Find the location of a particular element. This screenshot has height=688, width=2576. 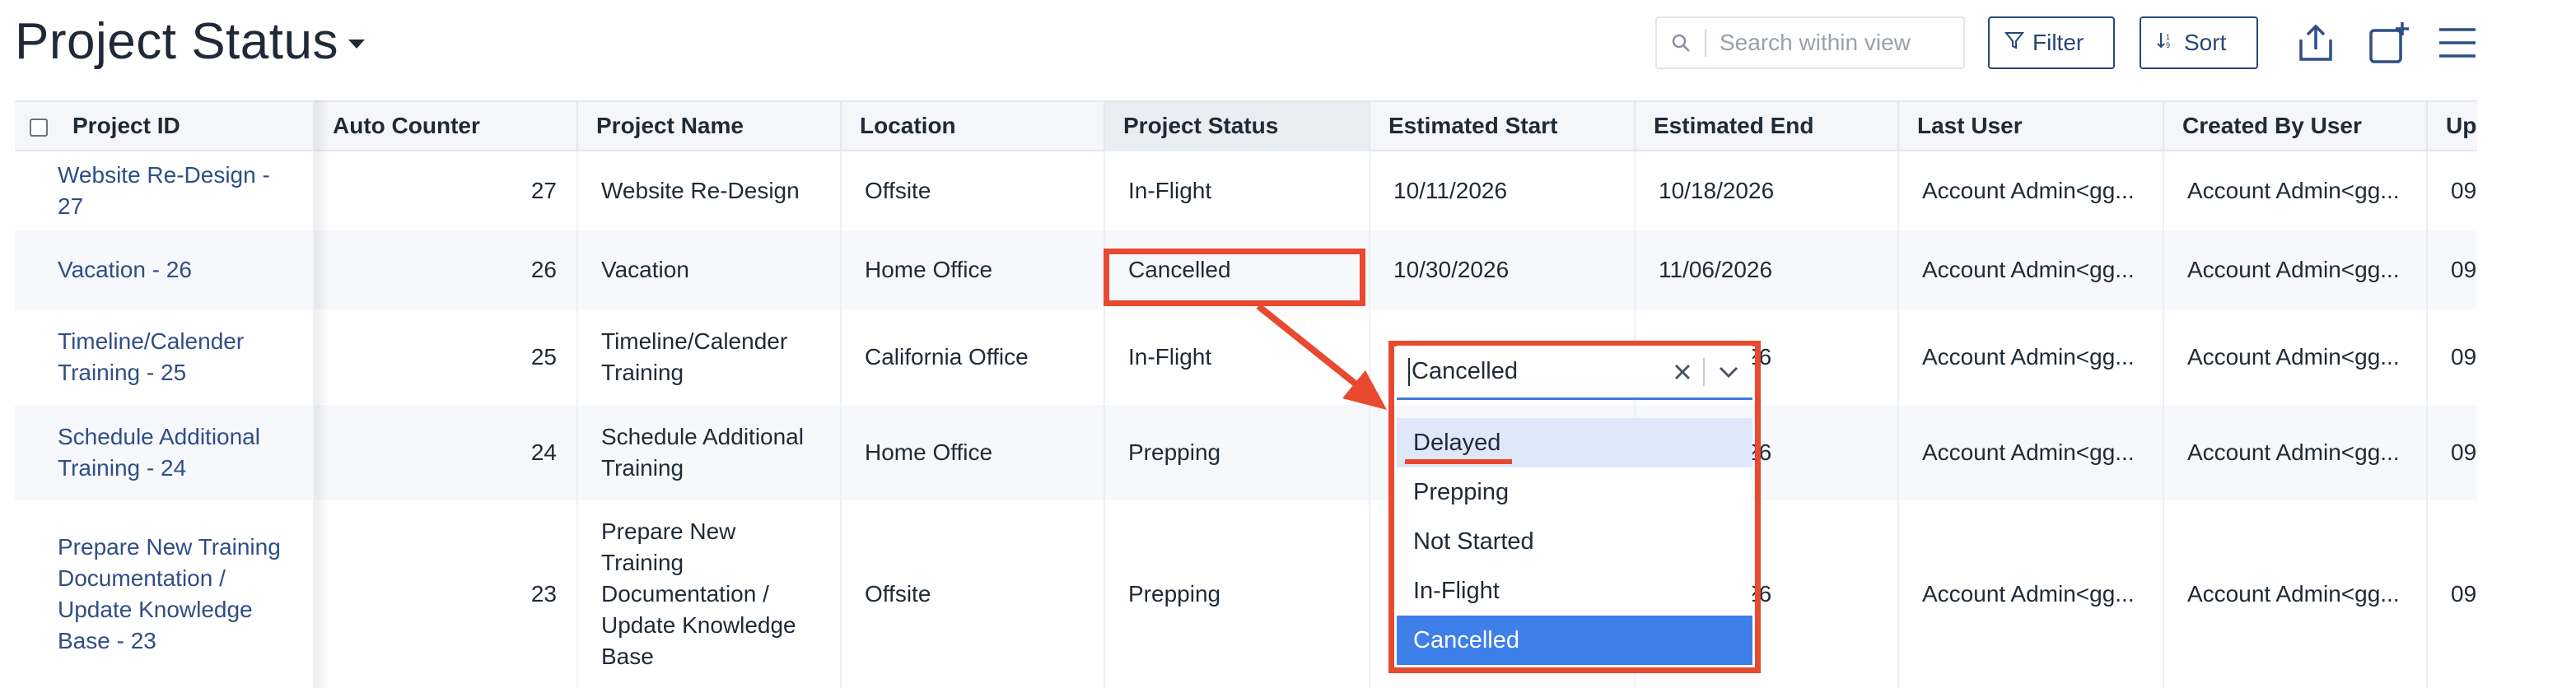

project-name-cell: Website Re-Design is located at coordinates (710, 190).